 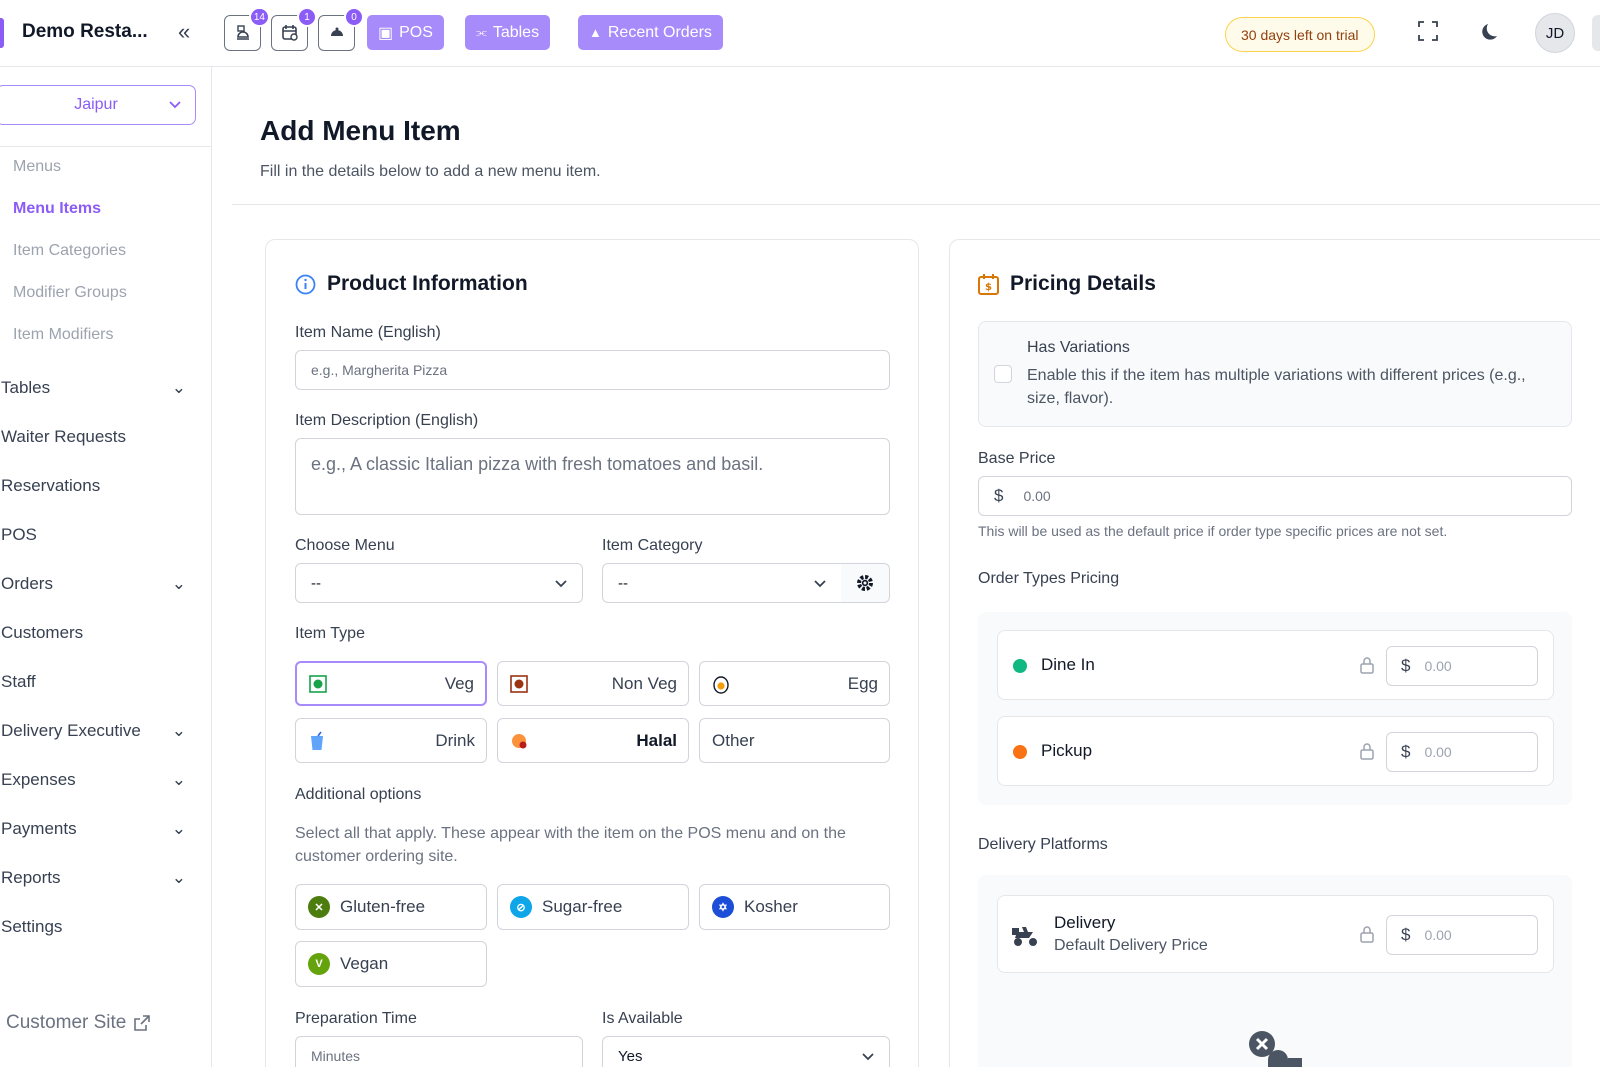 I want to click on item-type-halal: Halal, so click(x=593, y=740).